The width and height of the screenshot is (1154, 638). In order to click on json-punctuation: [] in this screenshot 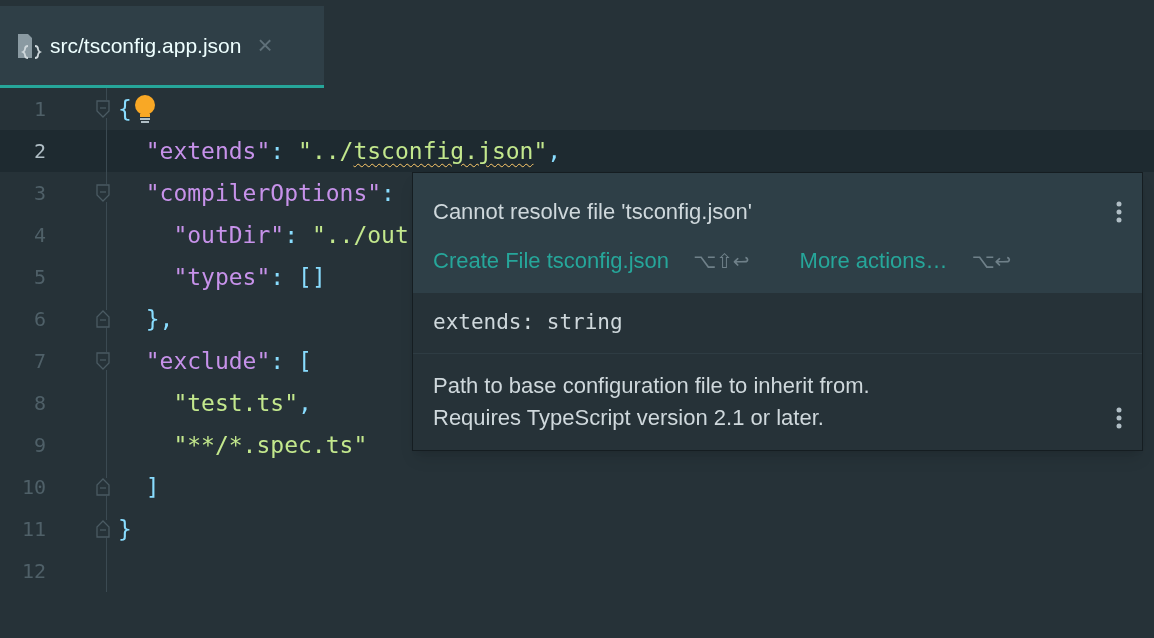, I will do `click(312, 277)`.